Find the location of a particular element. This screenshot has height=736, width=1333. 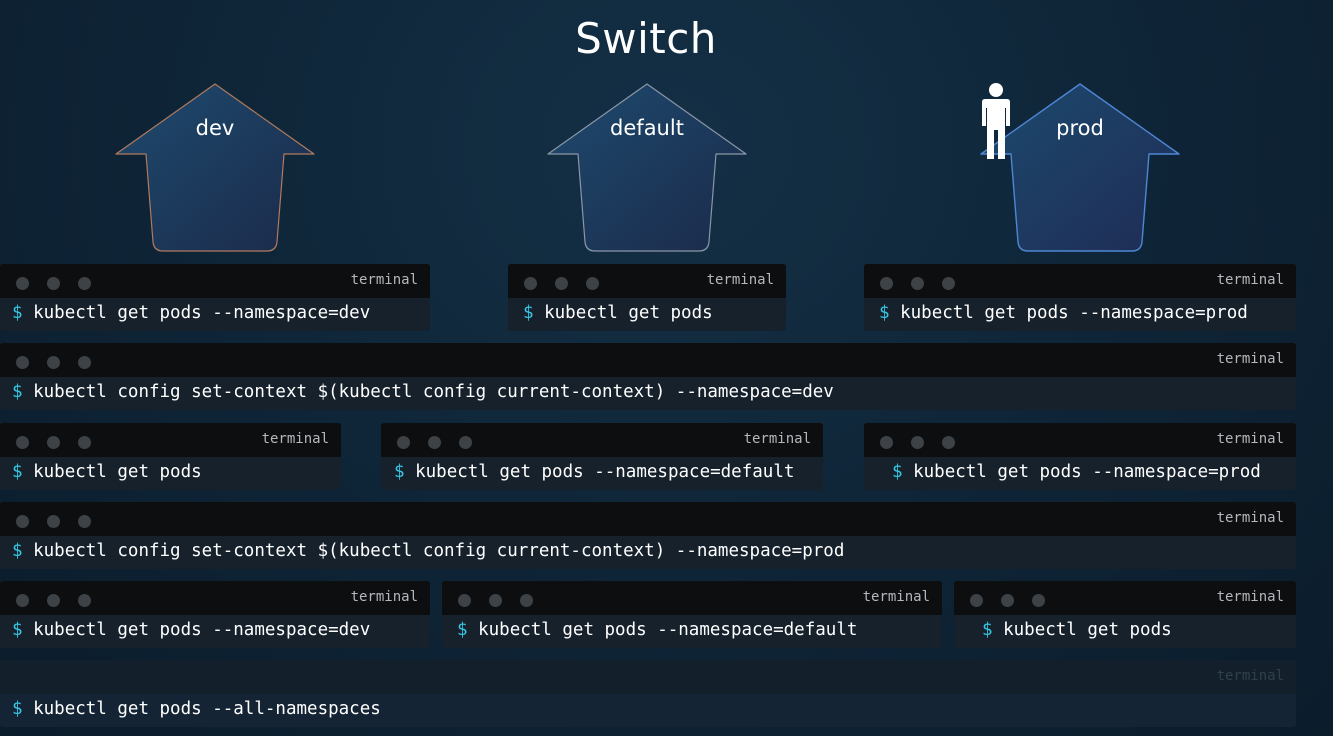

command-text: kubectl get pods --all-namespaces is located at coordinates (207, 709).